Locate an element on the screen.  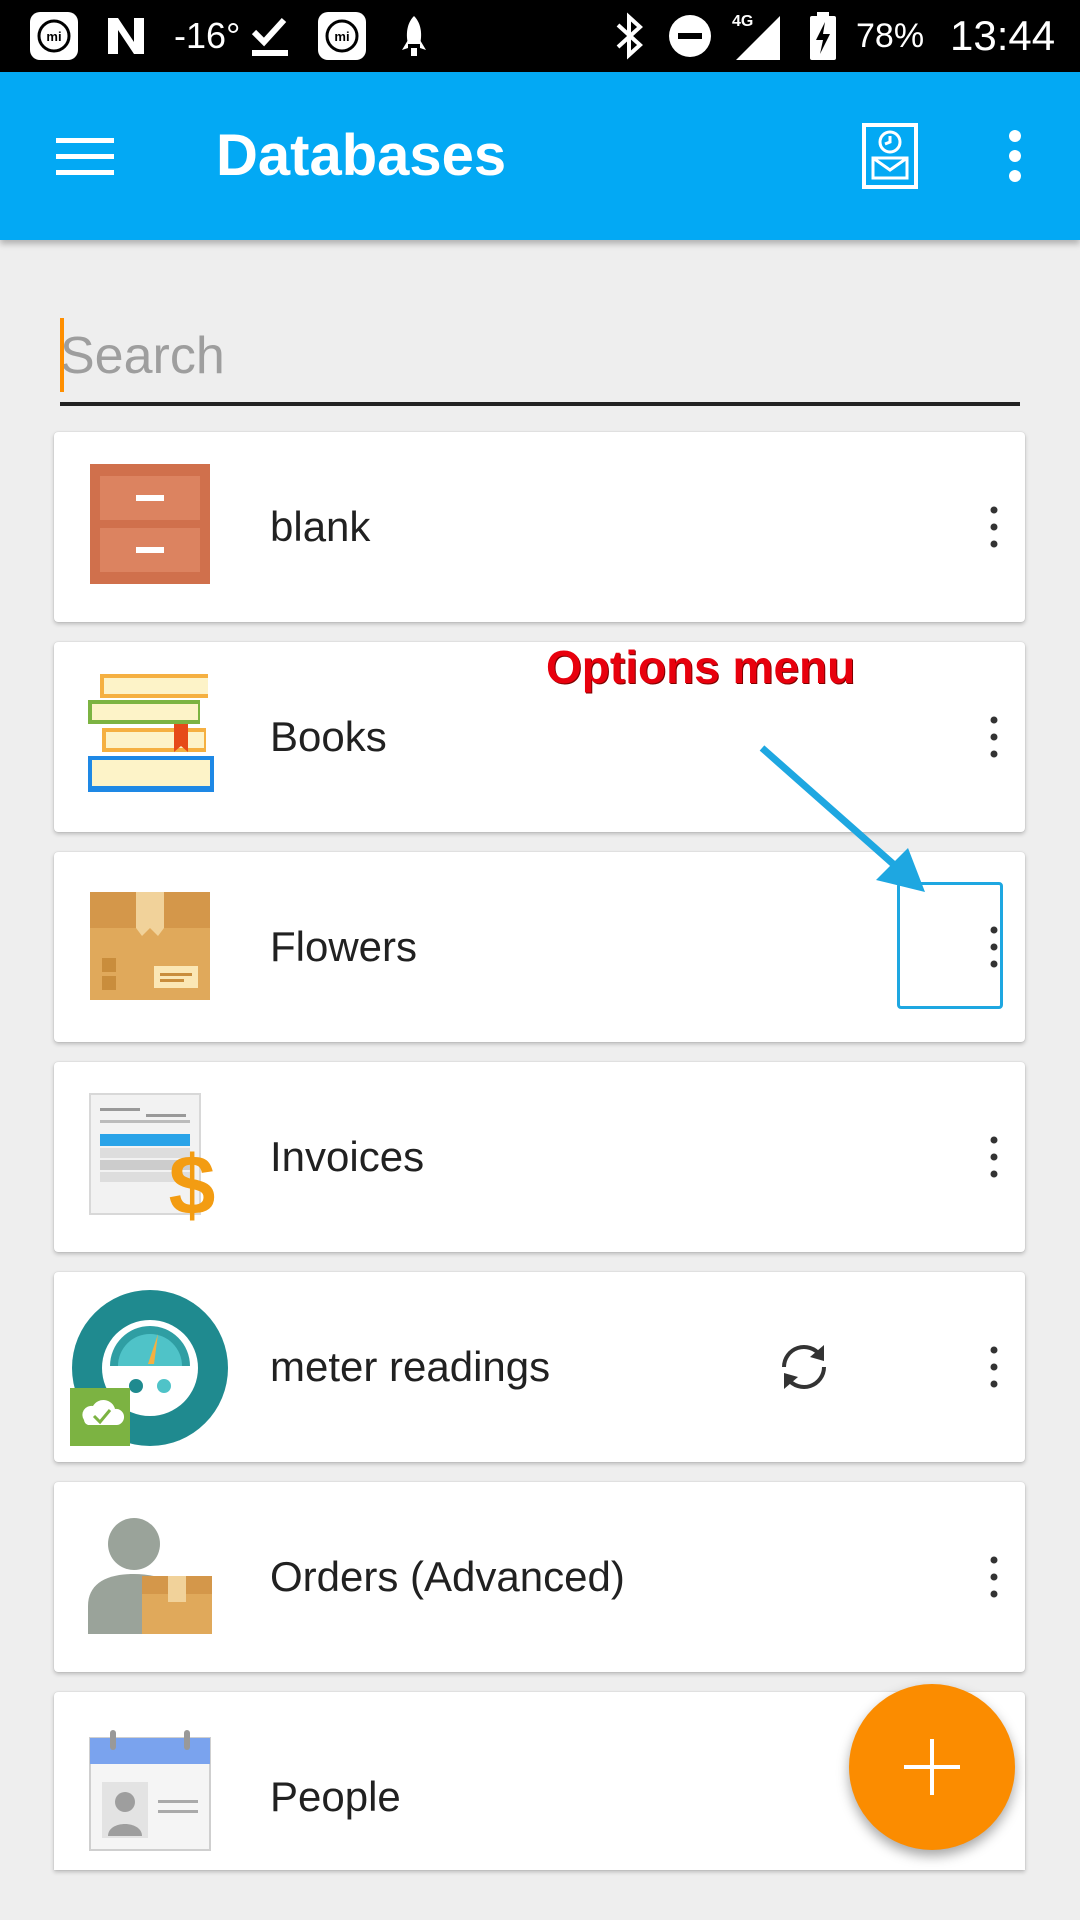
clock-text: 13:44 is located at coordinates (1003, 35).